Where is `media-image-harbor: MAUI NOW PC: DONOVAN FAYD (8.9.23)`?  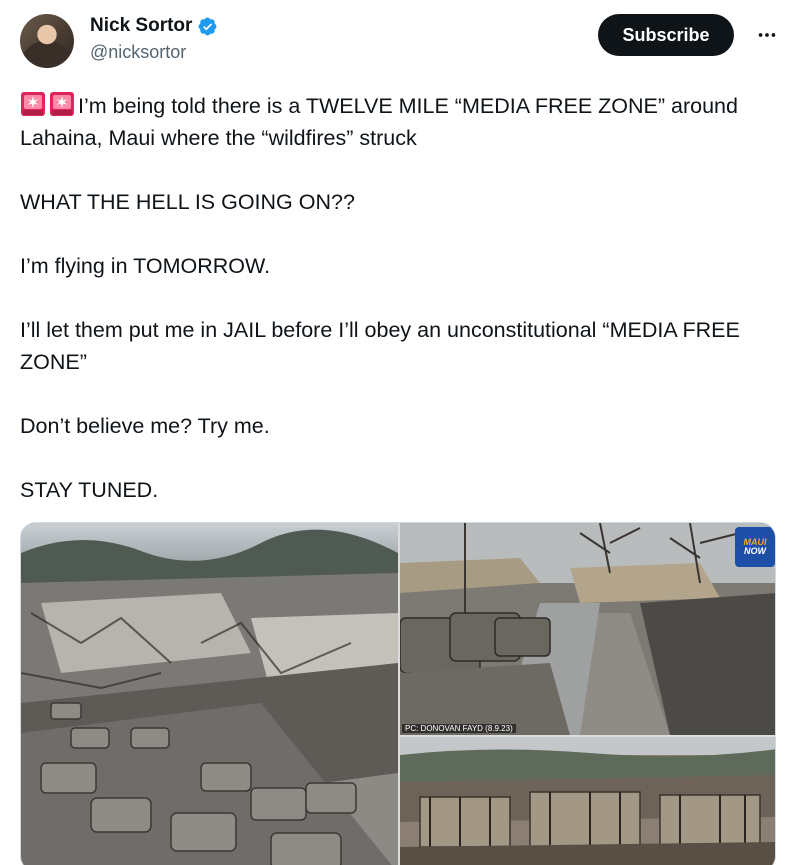 media-image-harbor: MAUI NOW PC: DONOVAN FAYD (8.9.23) is located at coordinates (587, 629).